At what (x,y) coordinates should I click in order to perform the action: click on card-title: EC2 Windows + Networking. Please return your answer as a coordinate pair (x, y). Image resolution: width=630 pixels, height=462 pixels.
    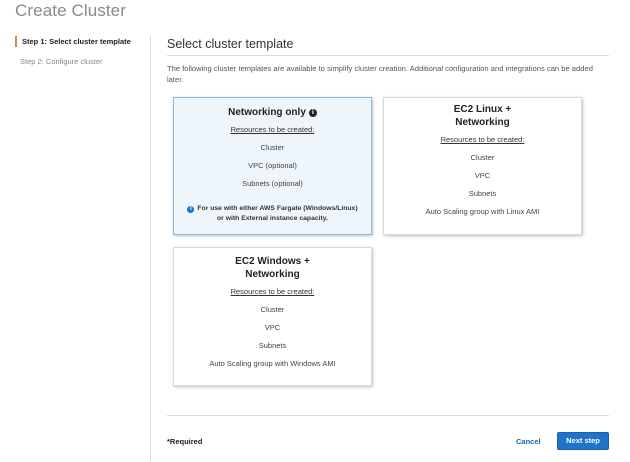
    Looking at the image, I should click on (272, 268).